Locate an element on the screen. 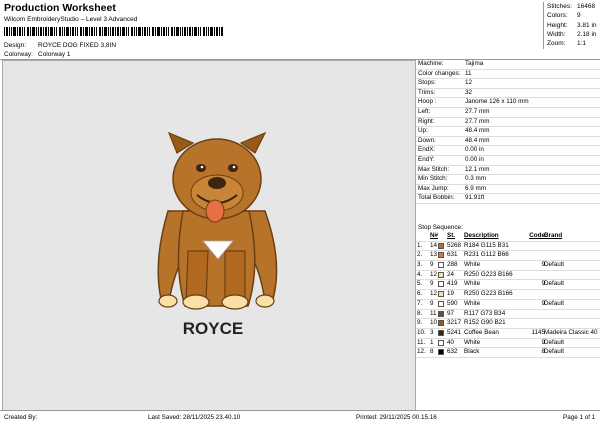 This screenshot has height=425, width=600. stitch-count: 97 is located at coordinates (451, 313).